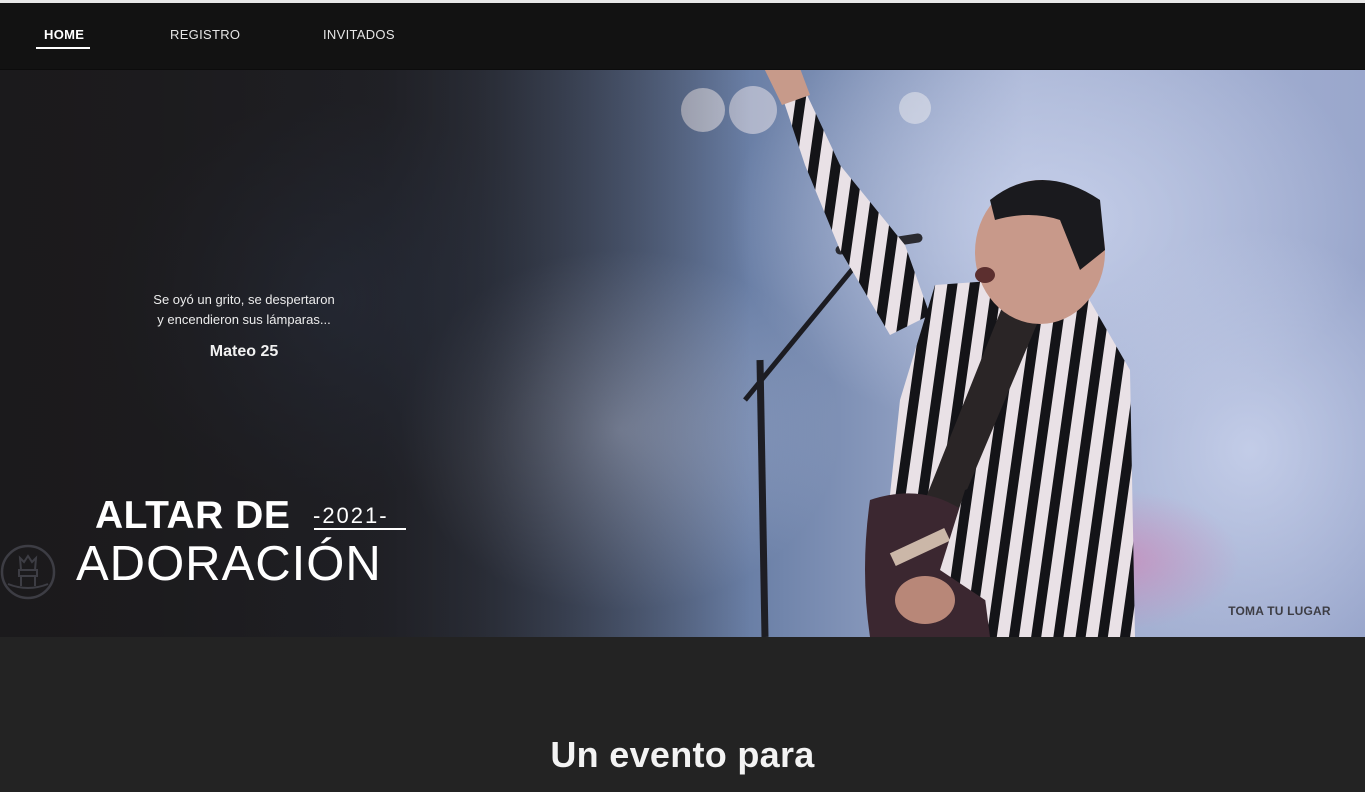 The image size is (1365, 792). What do you see at coordinates (205, 34) in the screenshot?
I see `nav-item-registro: REGISTRO` at bounding box center [205, 34].